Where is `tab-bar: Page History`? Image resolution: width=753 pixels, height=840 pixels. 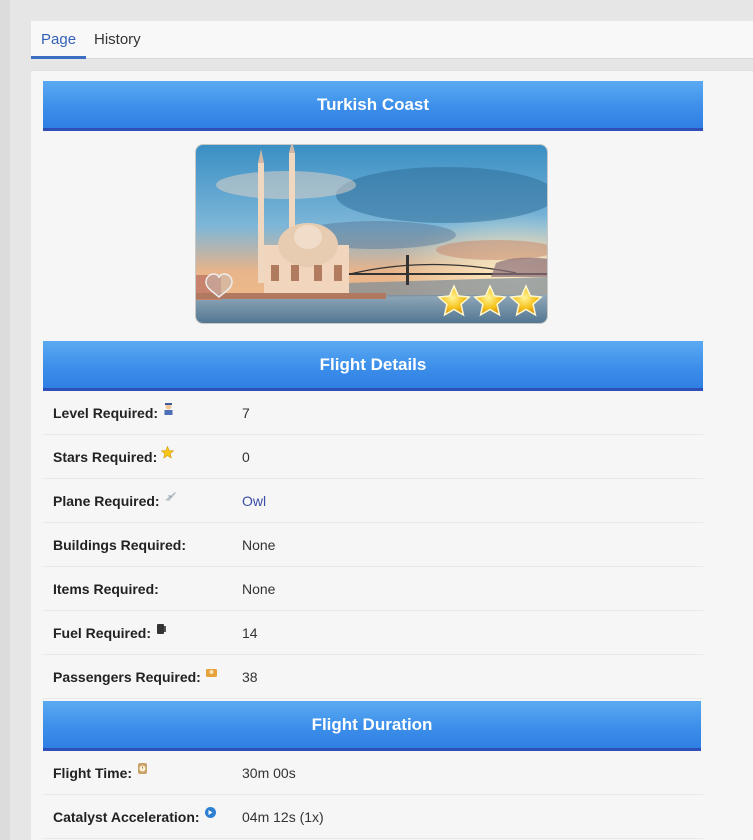 tab-bar: Page History is located at coordinates (392, 40).